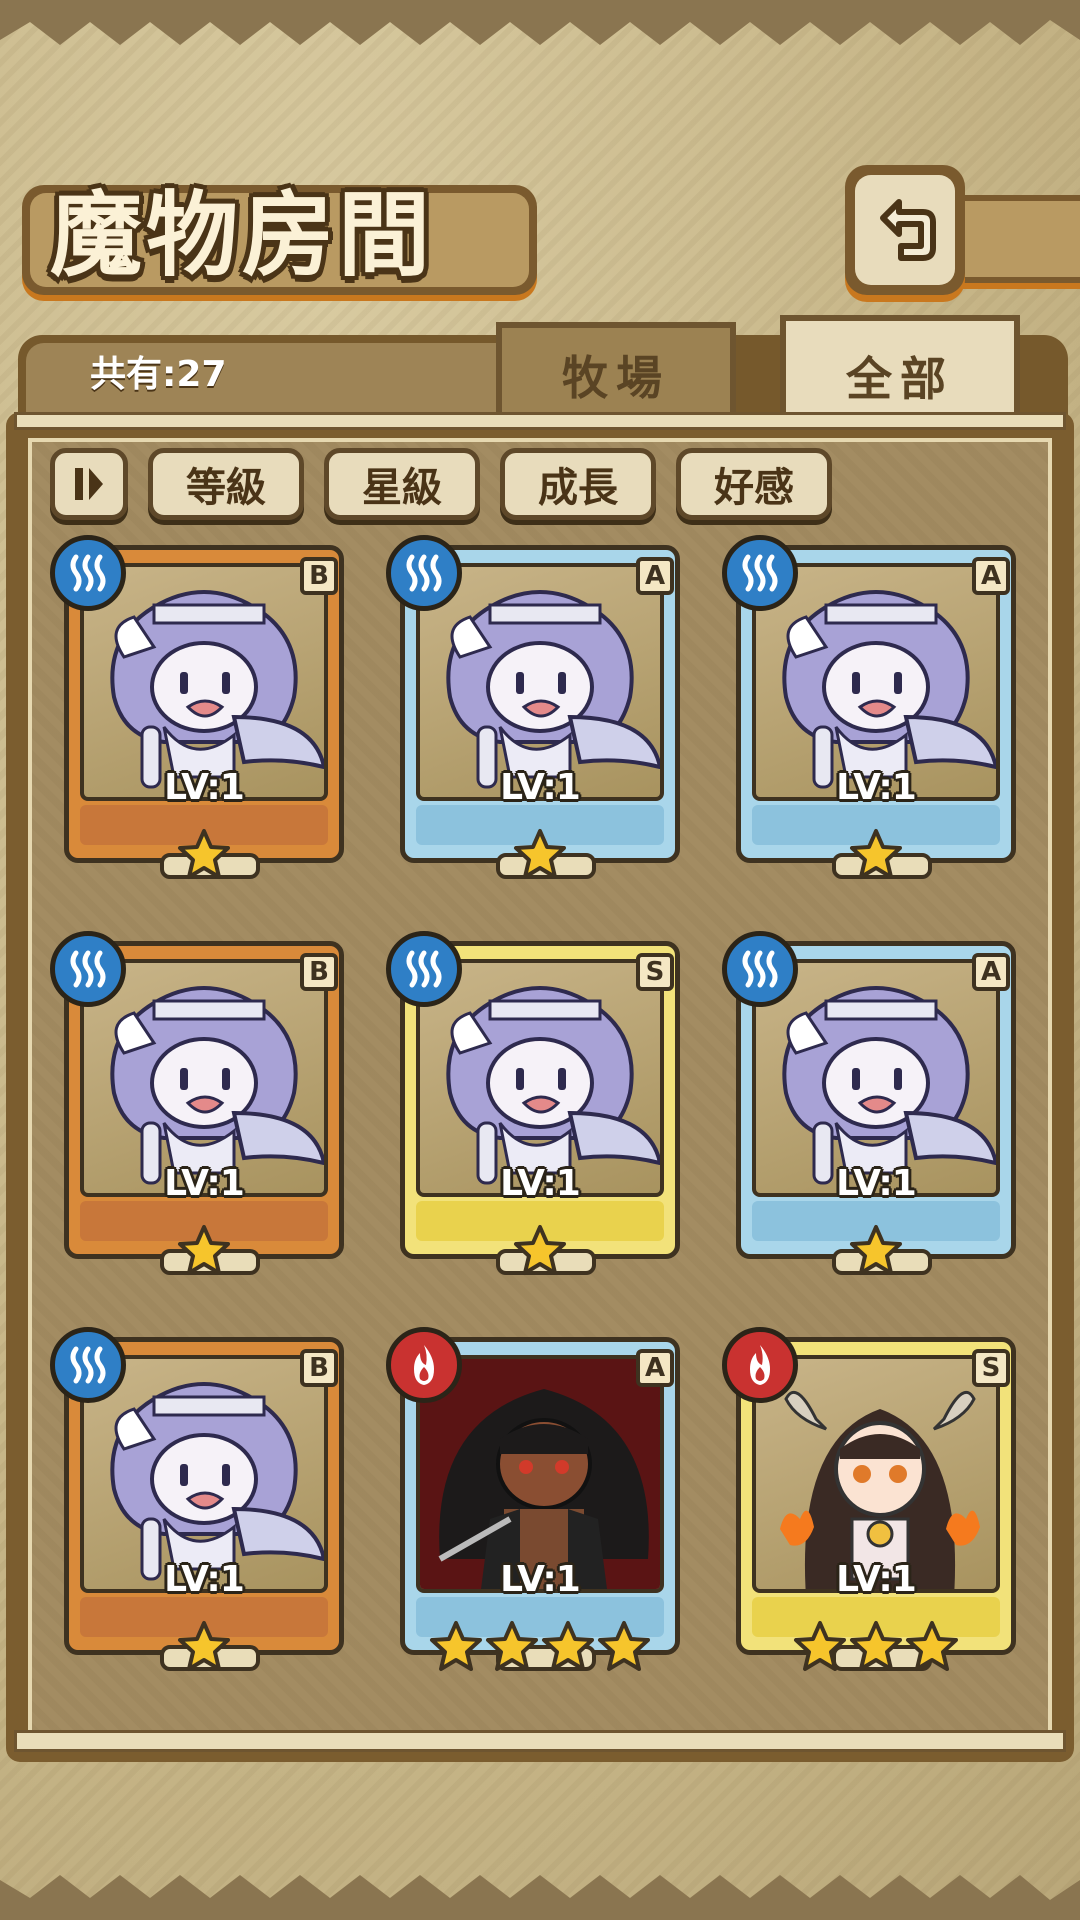  I want to click on sort-filter-row: 等級 星級 成長 好感, so click(441, 484).